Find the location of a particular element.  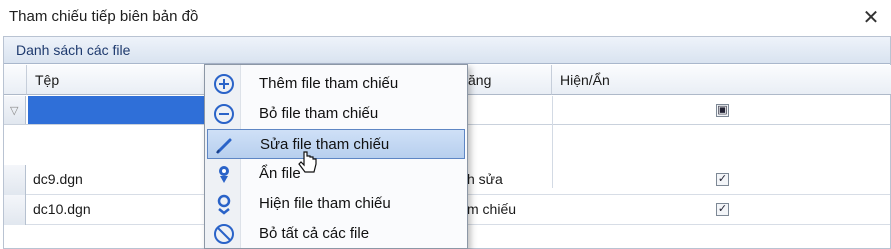

row-status: h sửa is located at coordinates (485, 179).